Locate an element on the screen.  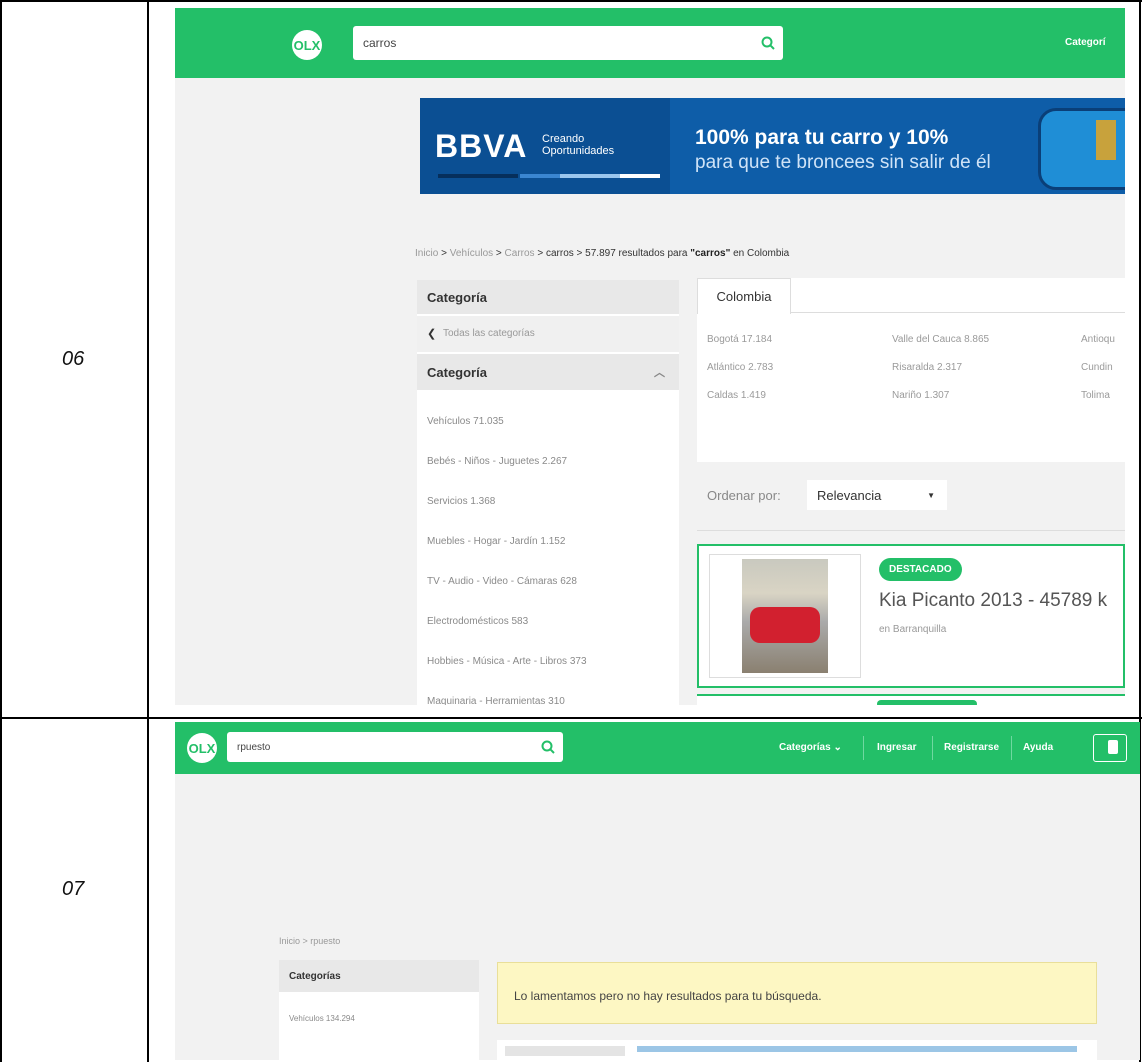
next-listing-card is located at coordinates (911, 699).